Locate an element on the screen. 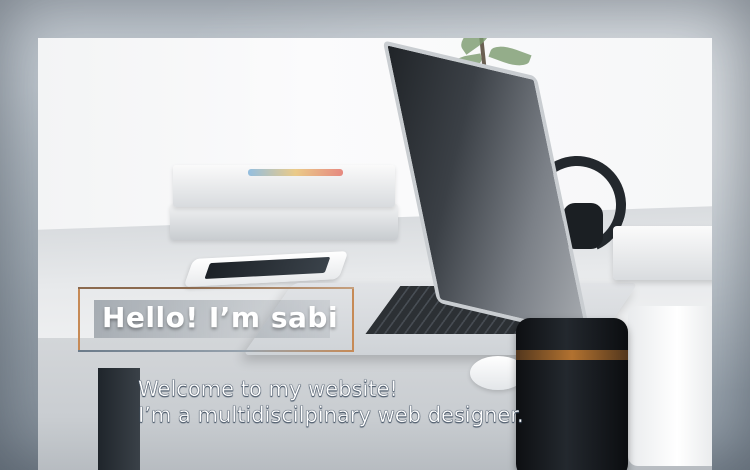  smartphone-screen is located at coordinates (267, 268).